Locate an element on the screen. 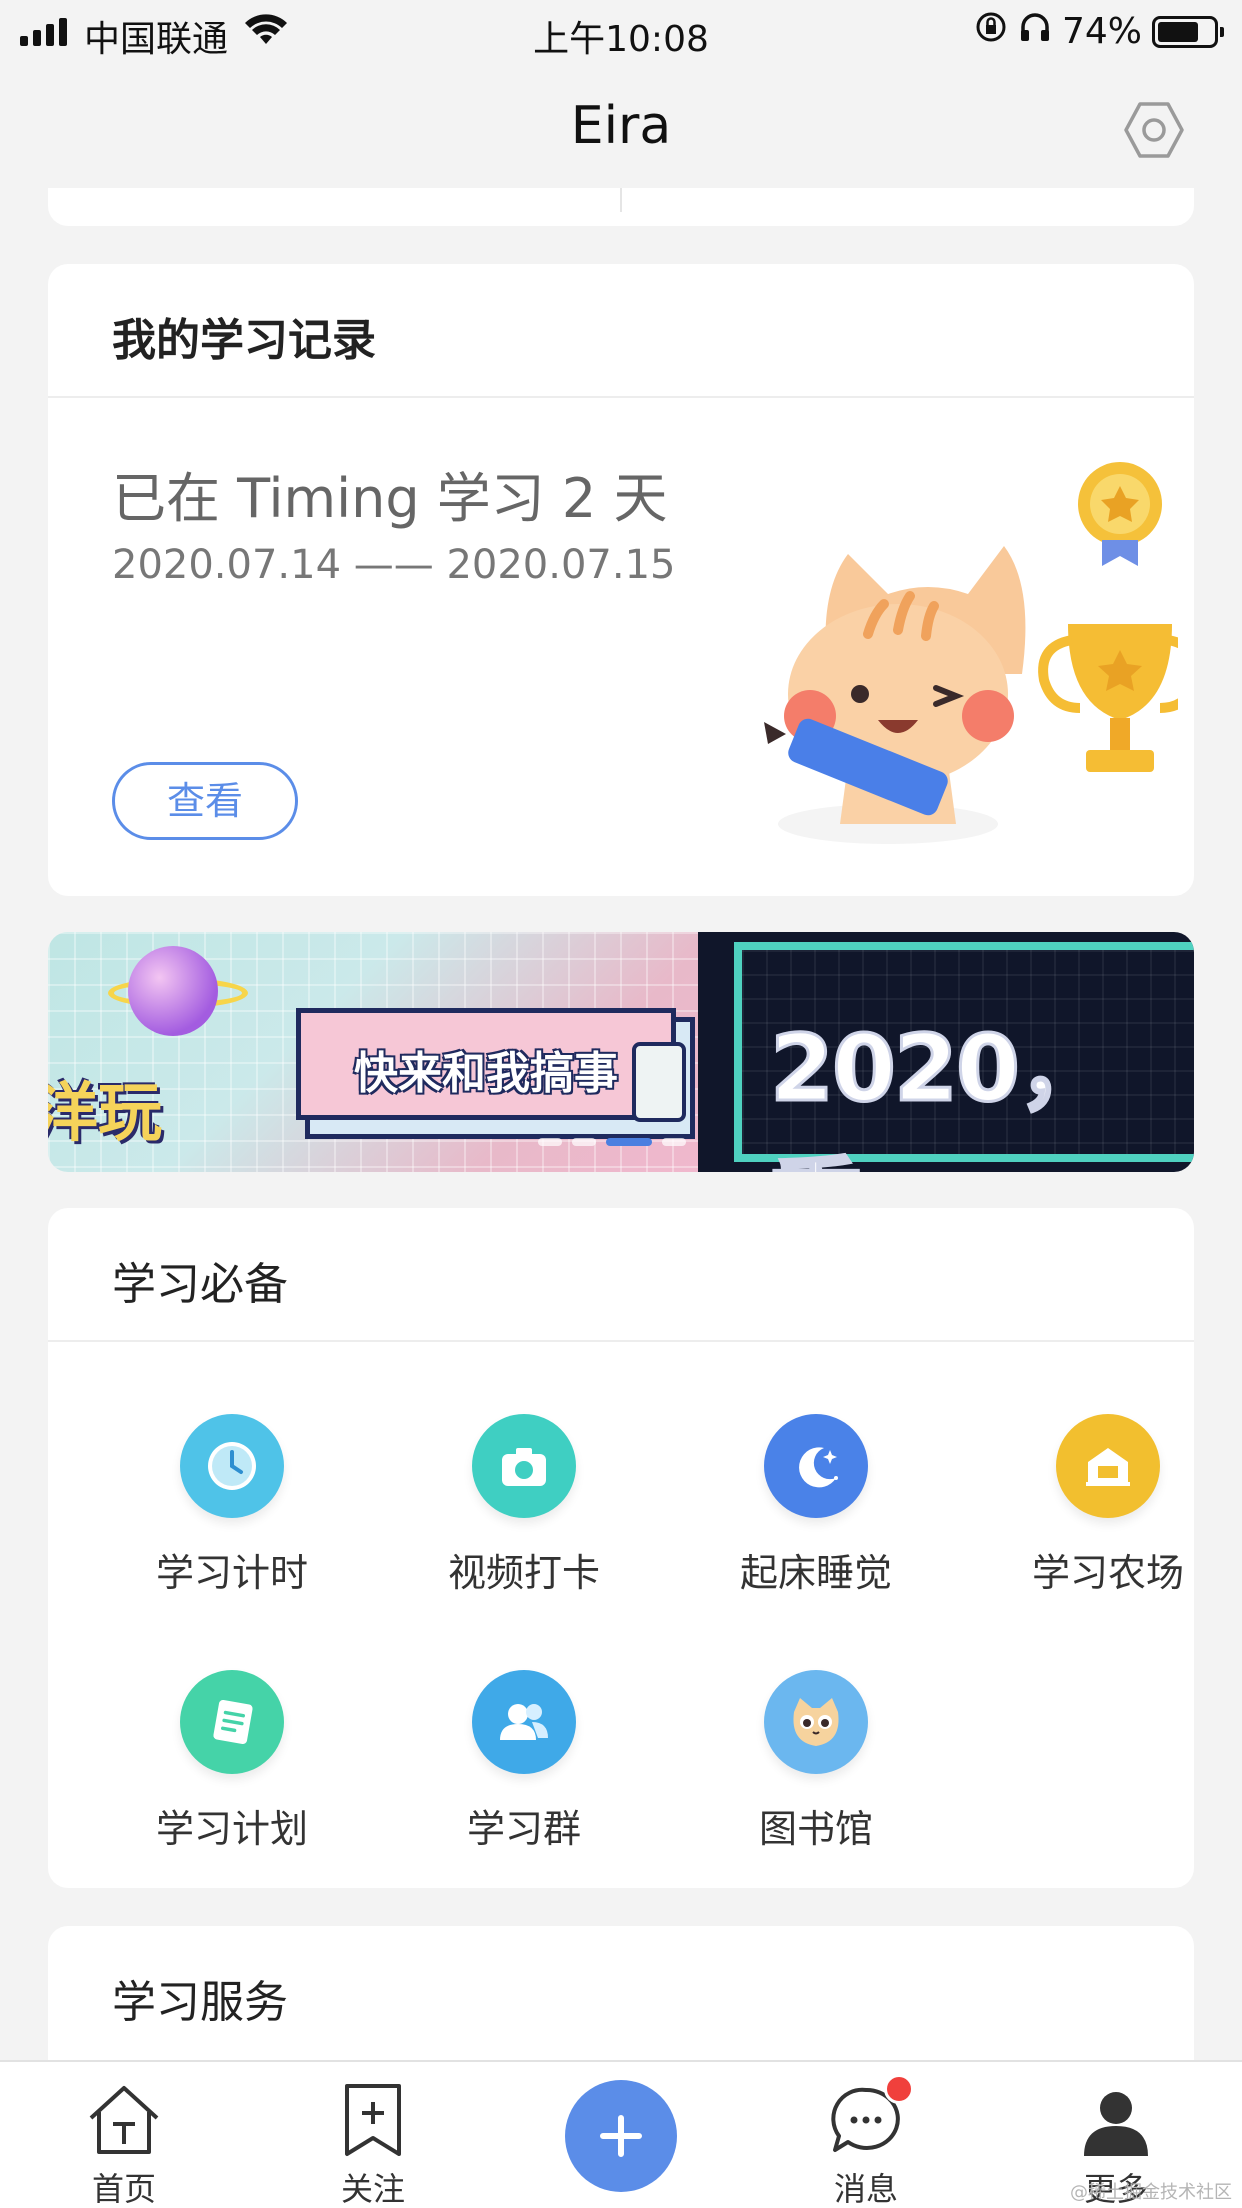 This screenshot has width=1242, height=2208. message-icon is located at coordinates (866, 2119).